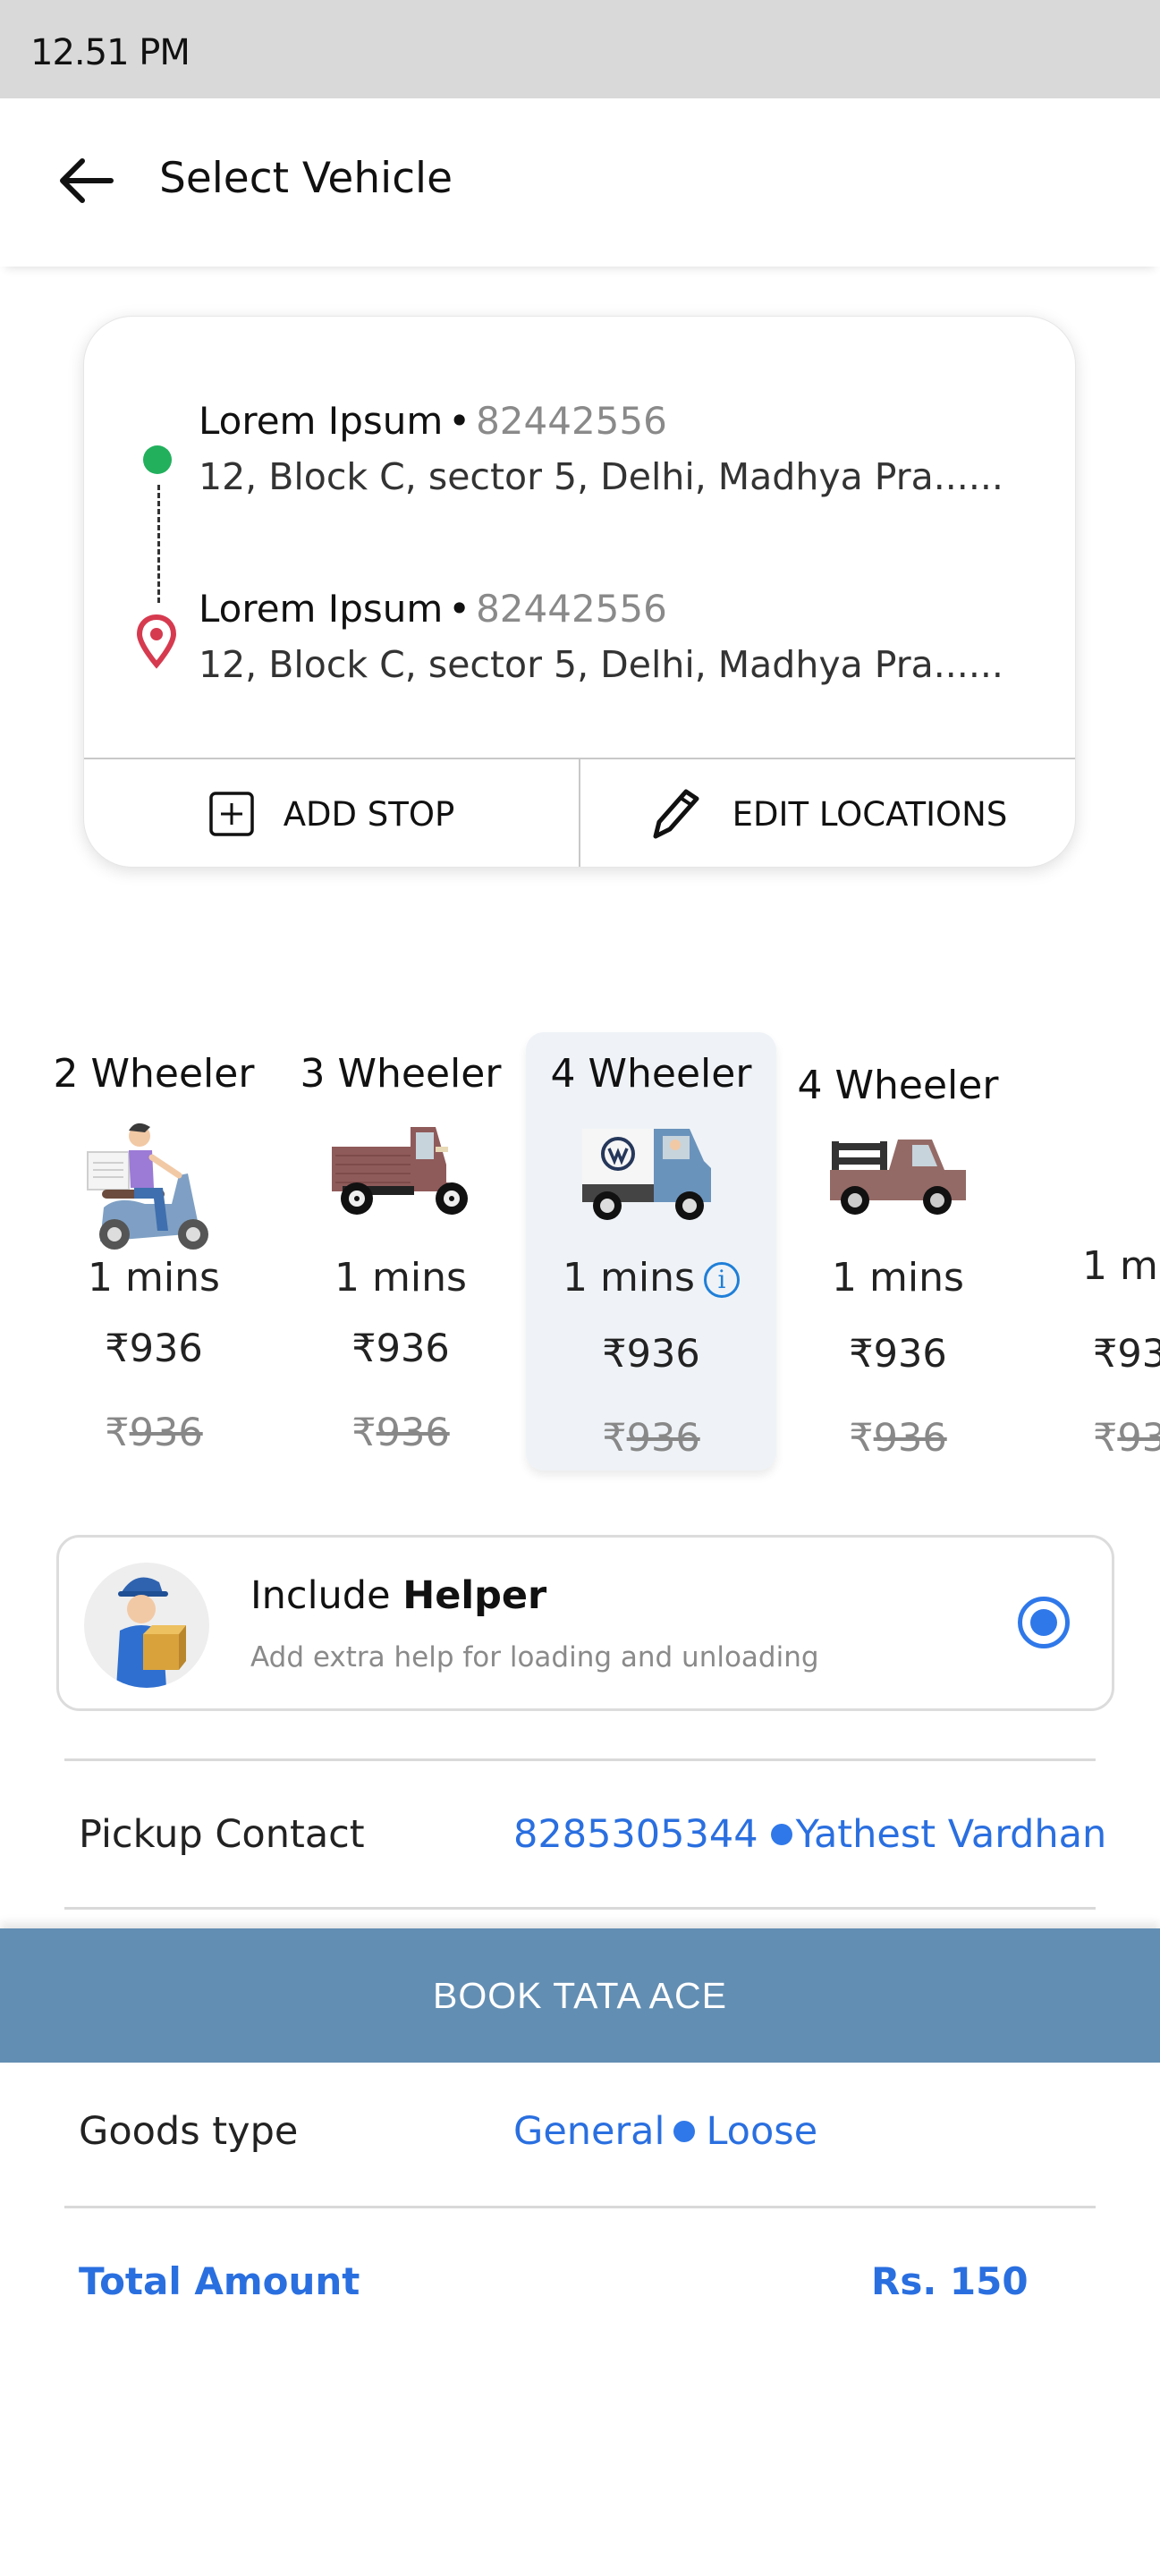 The width and height of the screenshot is (1160, 2576). I want to click on book-vehicle-button: BOOK TATA ACE, so click(580, 1995).